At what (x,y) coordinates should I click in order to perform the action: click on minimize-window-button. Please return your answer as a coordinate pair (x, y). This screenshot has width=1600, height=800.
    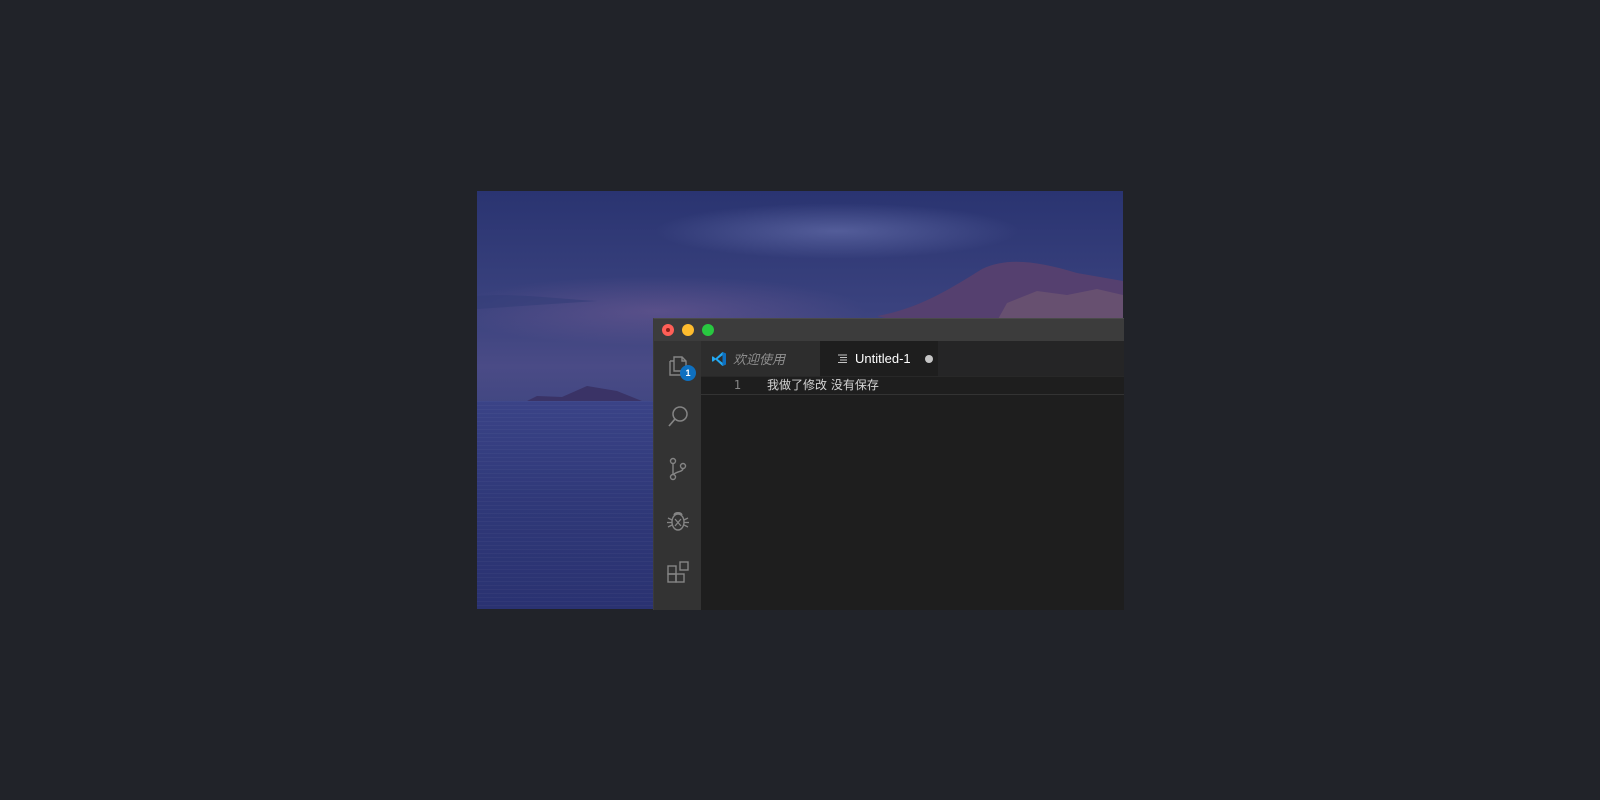
    Looking at the image, I should click on (688, 330).